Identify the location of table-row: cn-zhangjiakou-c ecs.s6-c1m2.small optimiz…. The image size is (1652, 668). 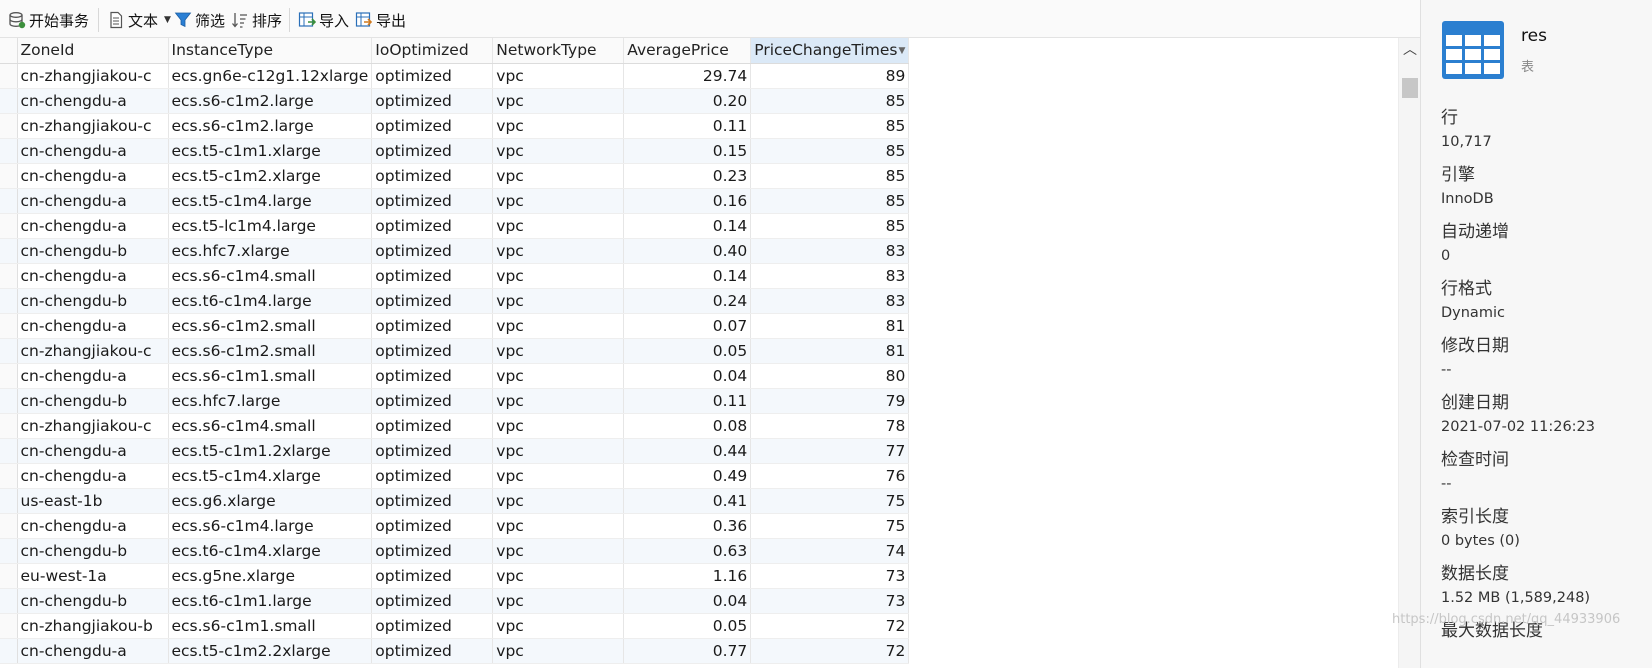
(455, 351).